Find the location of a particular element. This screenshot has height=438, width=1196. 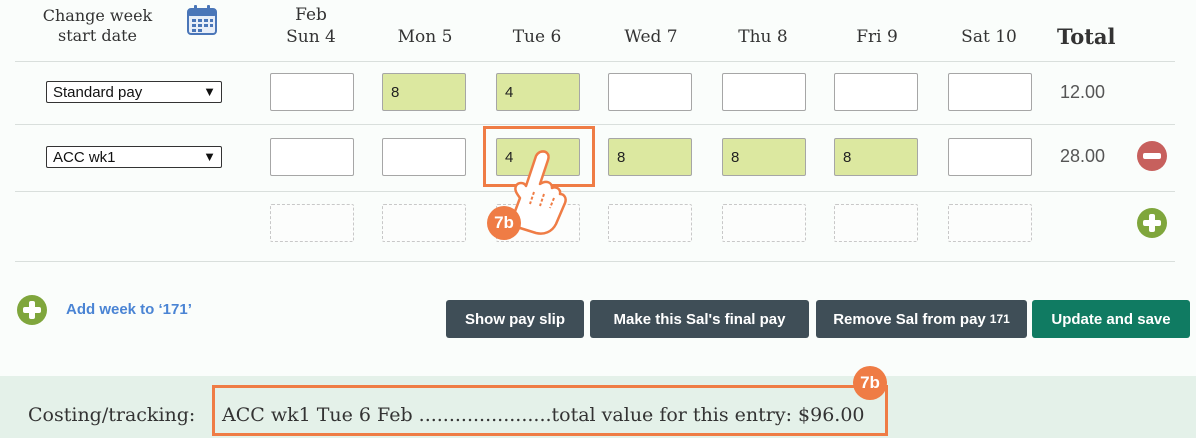

remove-sal-button: Remove Sal from pay 171 is located at coordinates (921, 319).